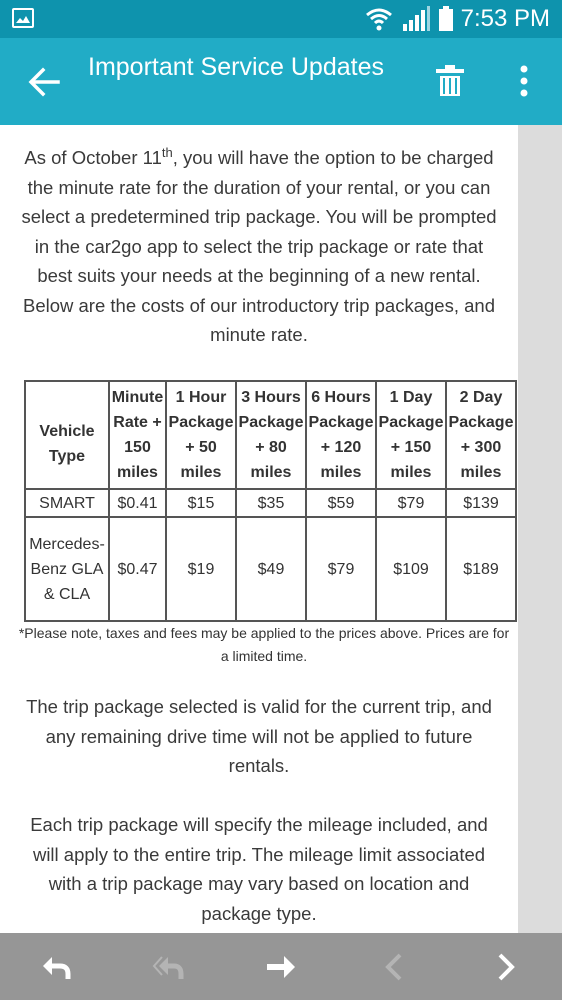 This screenshot has height=1000, width=562. What do you see at coordinates (281, 19) in the screenshot?
I see `status-bar: 7:53 PM` at bounding box center [281, 19].